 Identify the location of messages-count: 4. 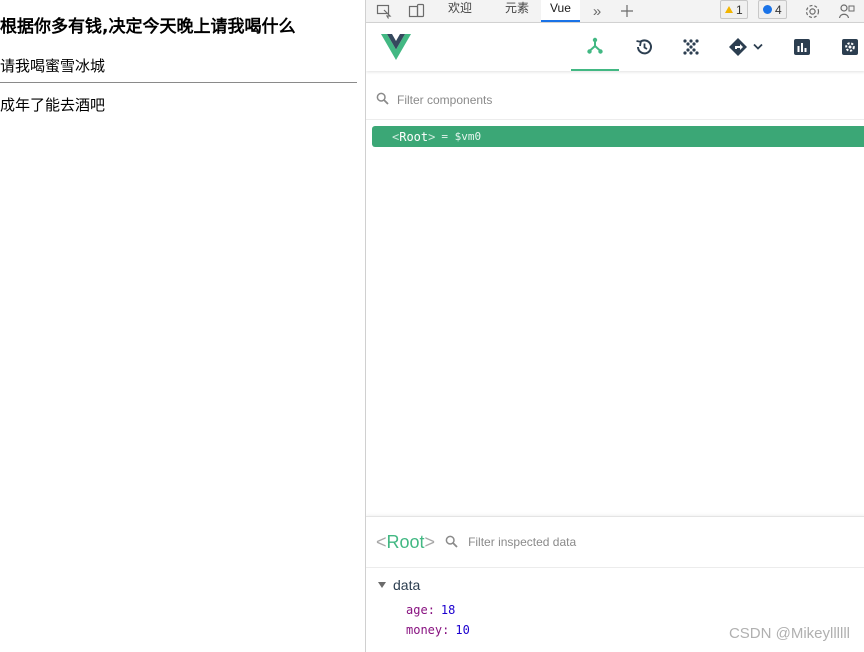
(778, 9).